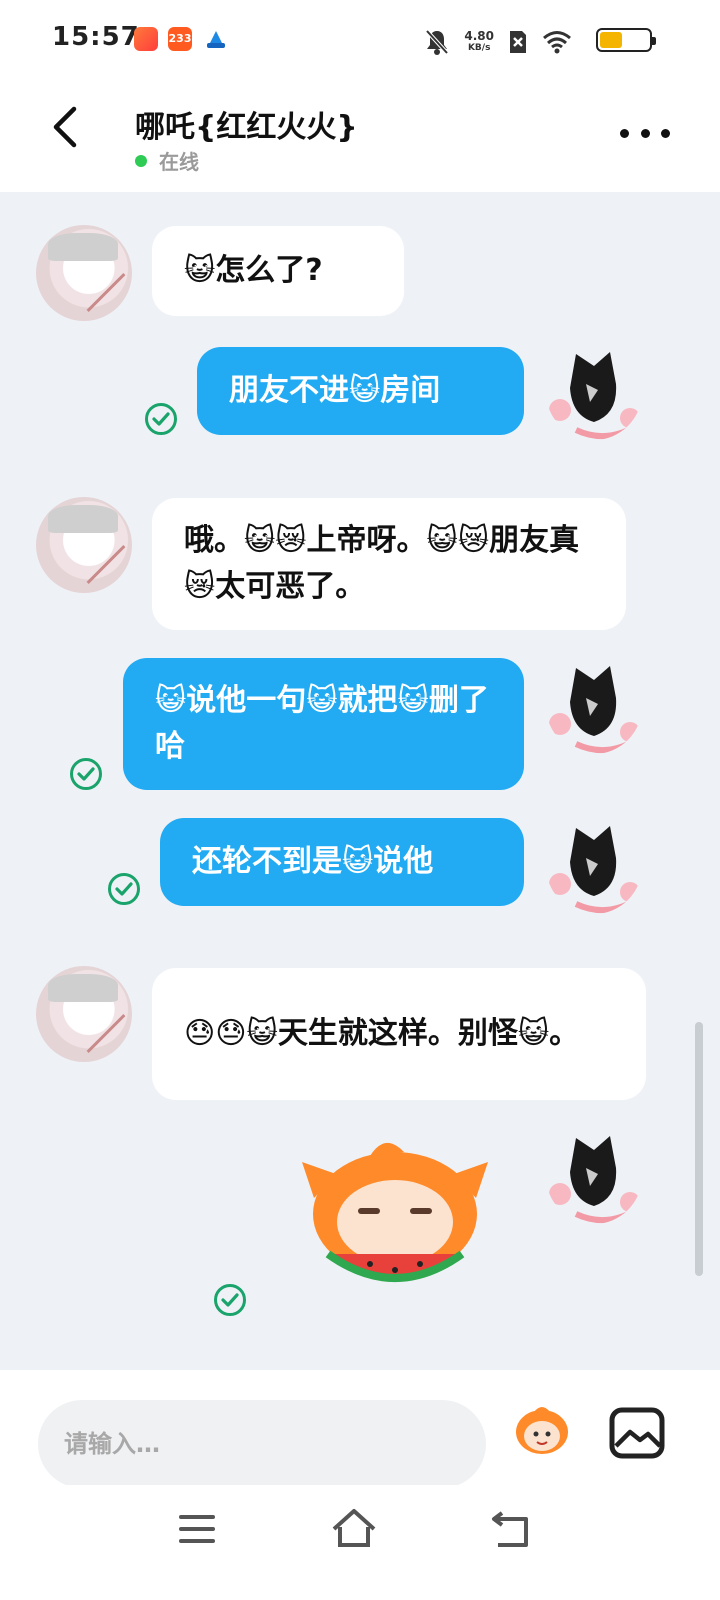 The height and width of the screenshot is (1600, 720). I want to click on emoji-sticker-button, so click(542, 1430).